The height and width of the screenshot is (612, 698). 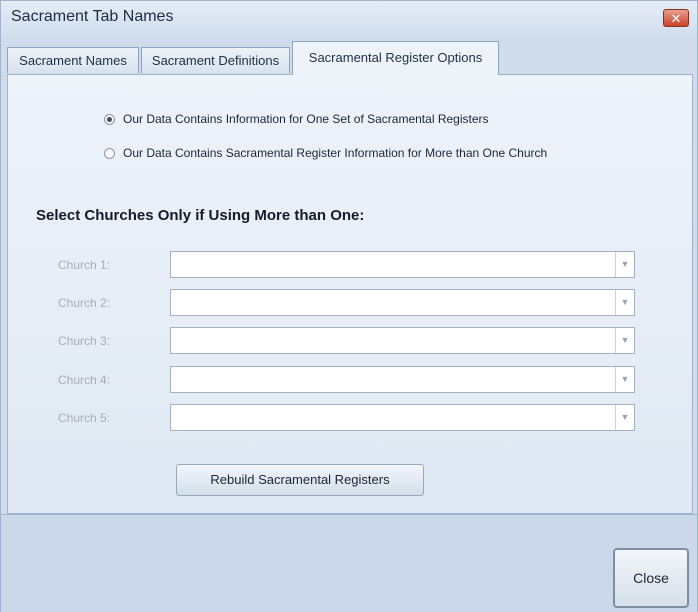 I want to click on close-window-button: ✕, so click(x=676, y=18).